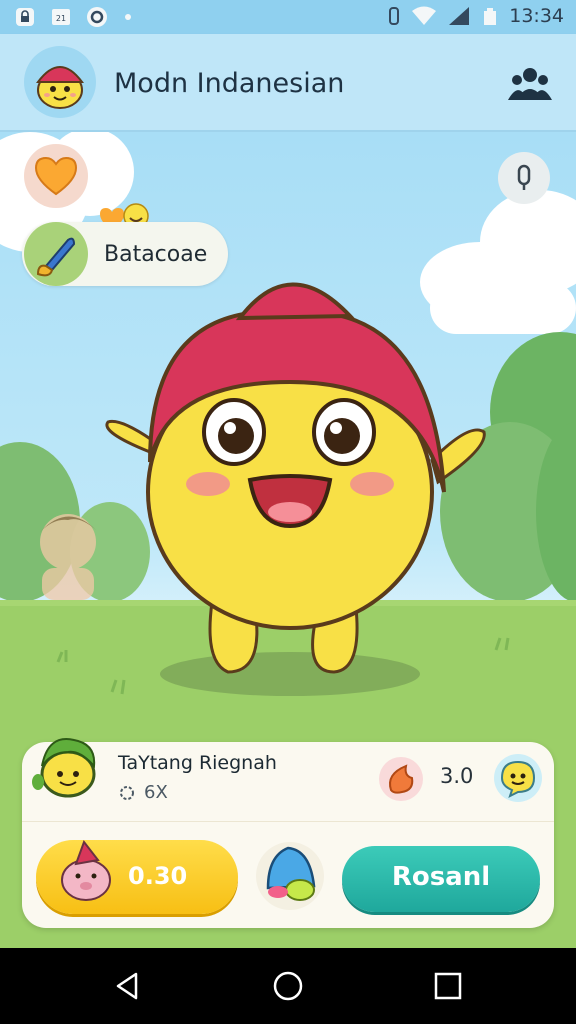 This screenshot has height=1024, width=576. I want to click on panel-header: TaYtang Riegnah 6X 3.0, so click(288, 780).